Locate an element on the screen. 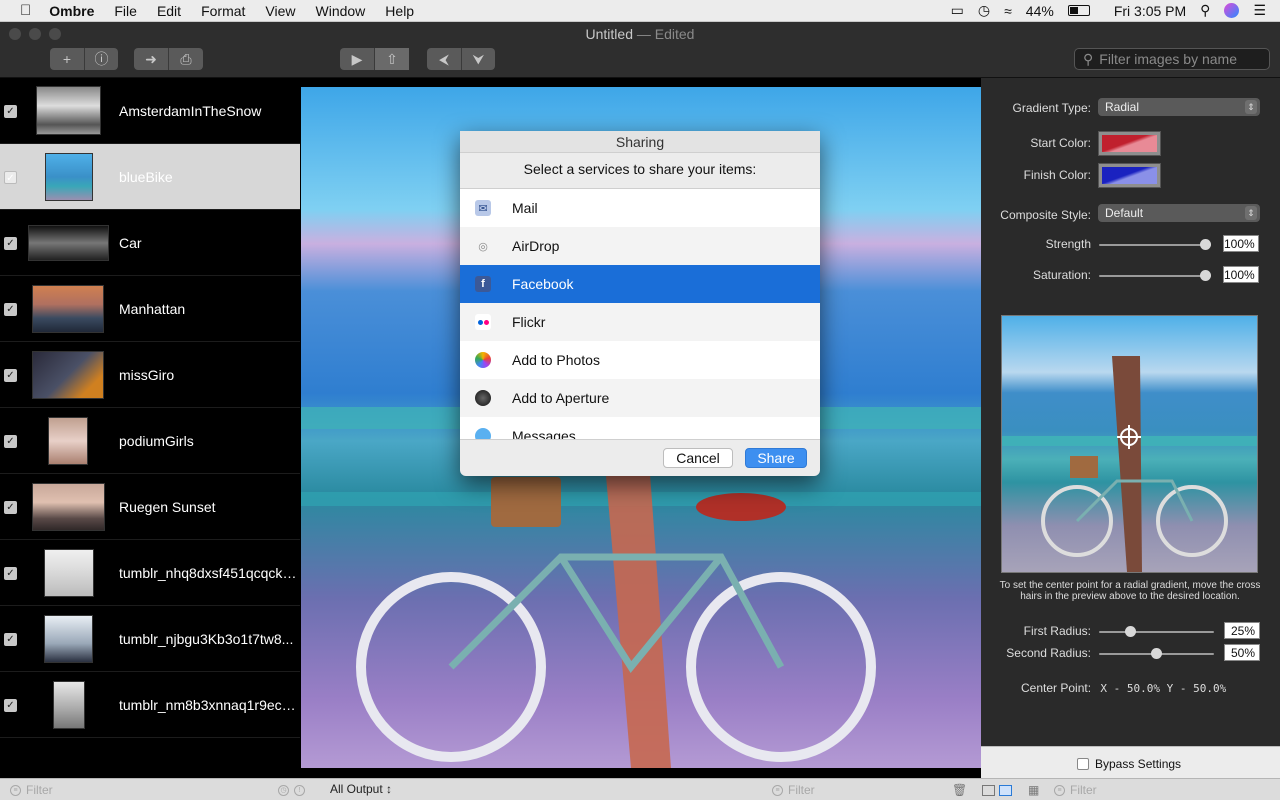  rotate-right-icon: ⮟ is located at coordinates (478, 59).